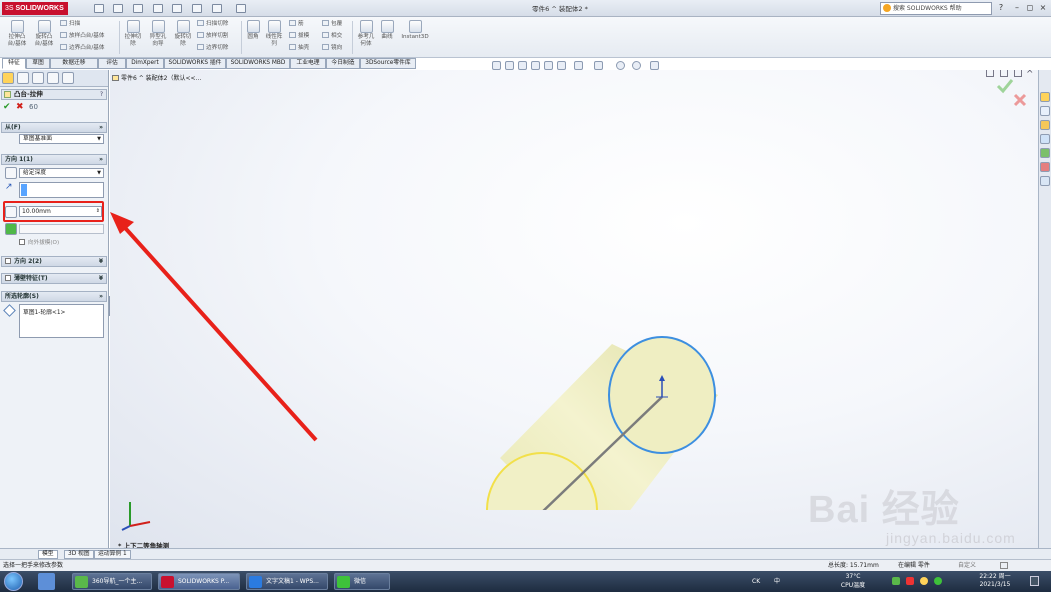 This screenshot has height=592, width=1051. What do you see at coordinates (99, 8) in the screenshot?
I see `new-file-icon` at bounding box center [99, 8].